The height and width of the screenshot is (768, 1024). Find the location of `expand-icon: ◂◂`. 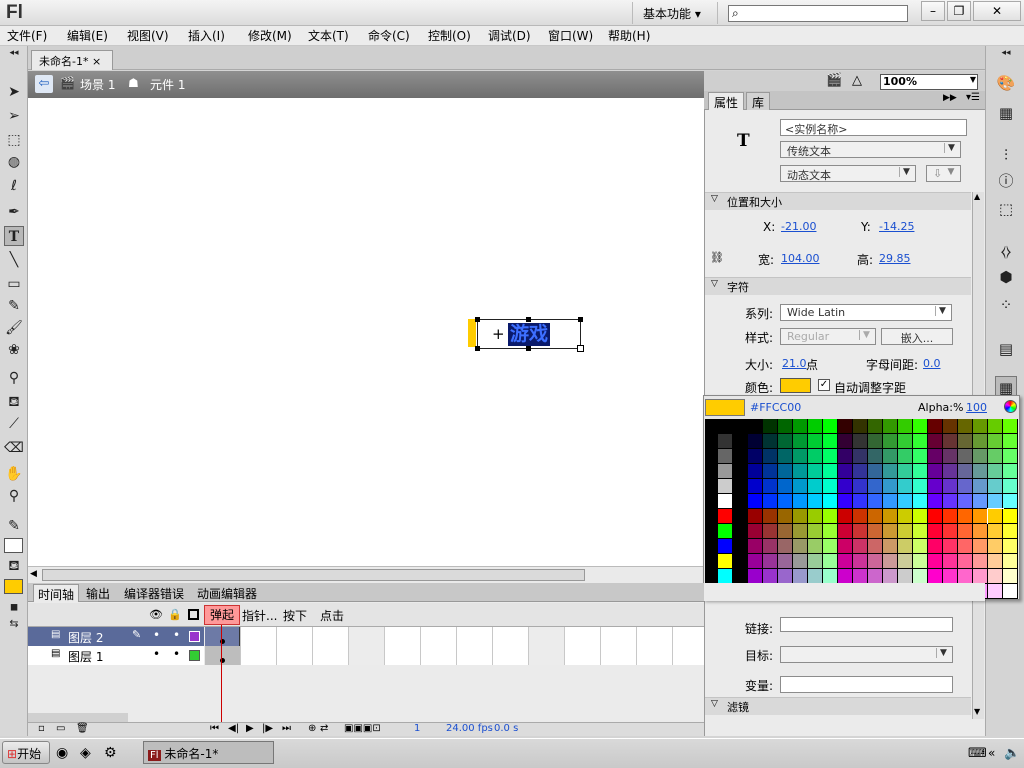

expand-icon: ◂◂ is located at coordinates (1006, 53).